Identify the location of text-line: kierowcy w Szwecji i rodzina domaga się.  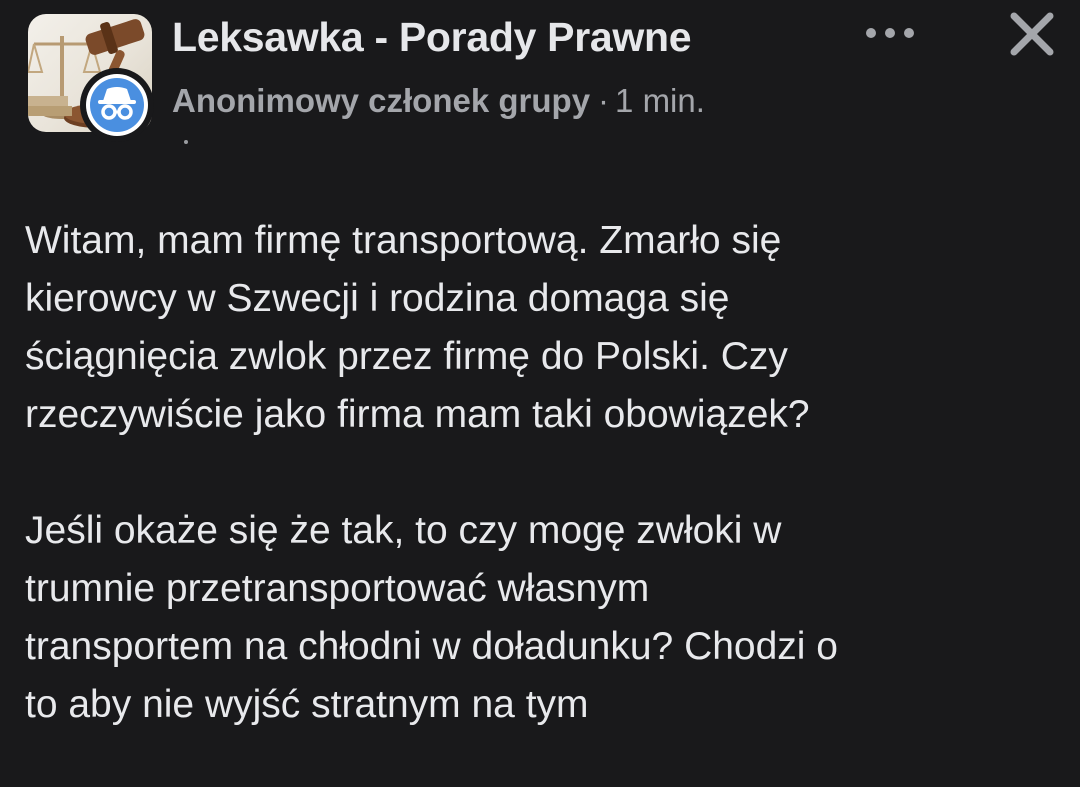
(377, 298).